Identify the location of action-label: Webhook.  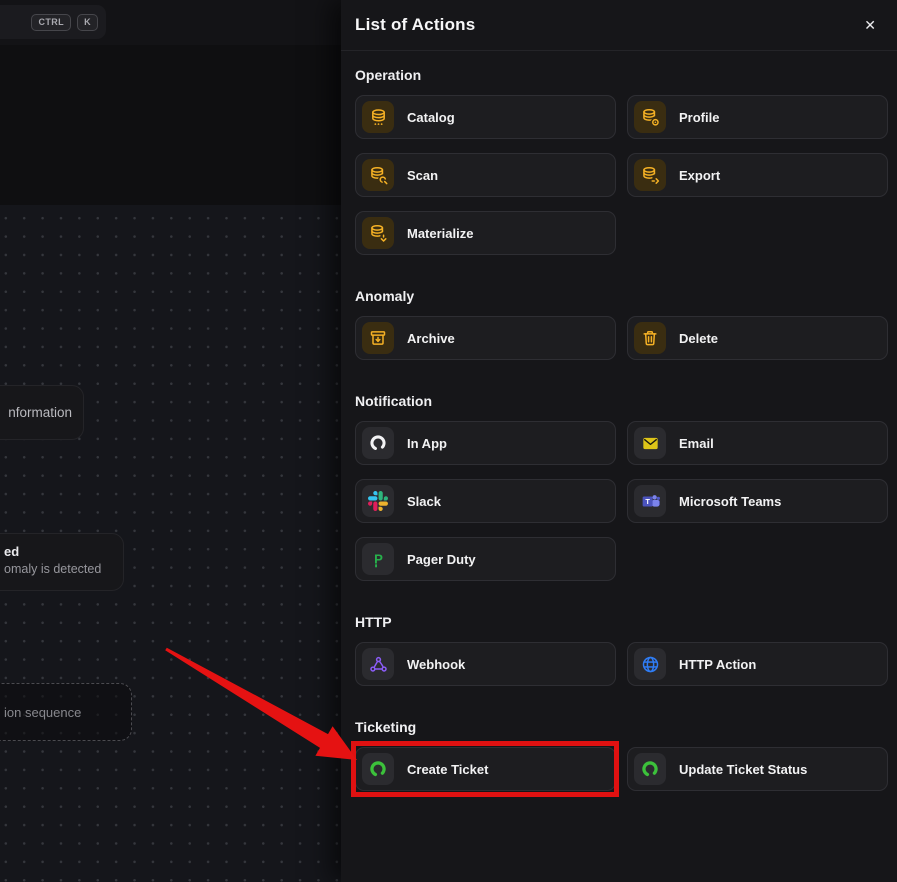
(436, 664).